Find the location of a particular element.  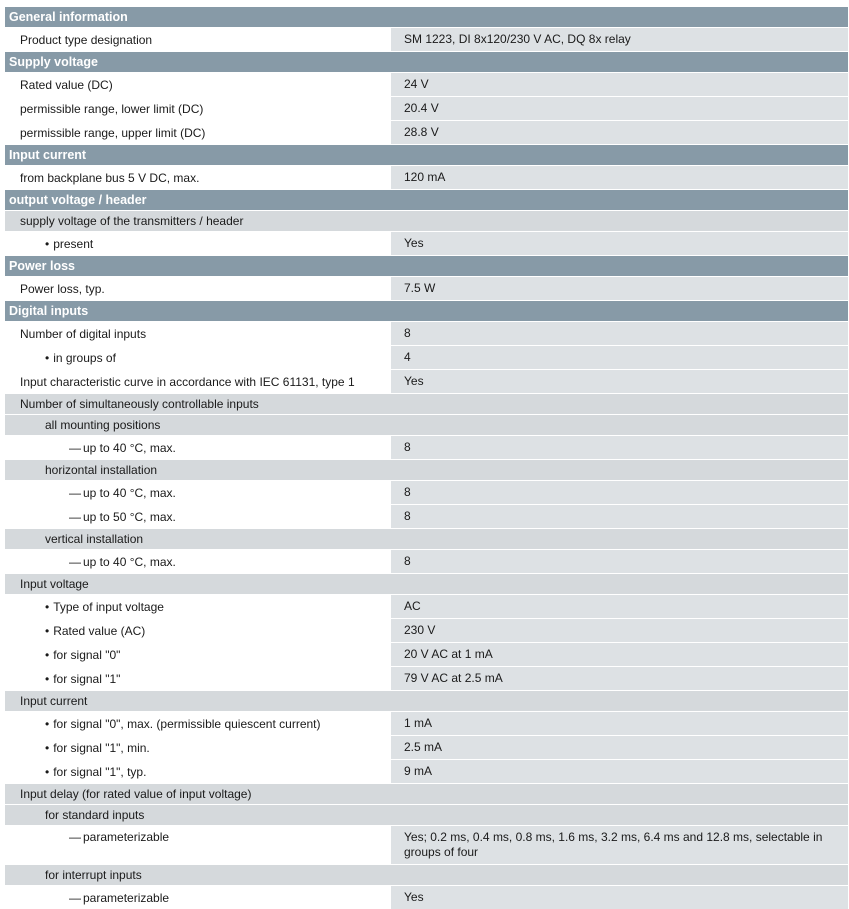

spec-label: present is located at coordinates (69, 244).